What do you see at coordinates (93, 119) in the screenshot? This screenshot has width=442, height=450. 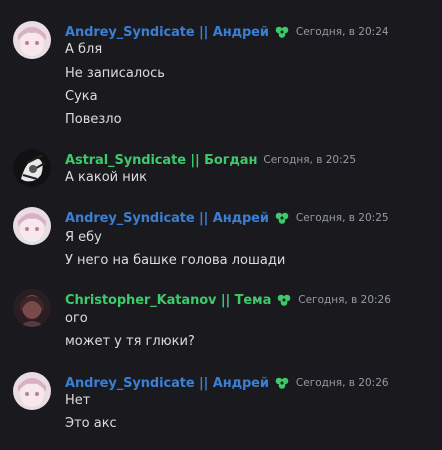 I see `message-text: Повезло` at bounding box center [93, 119].